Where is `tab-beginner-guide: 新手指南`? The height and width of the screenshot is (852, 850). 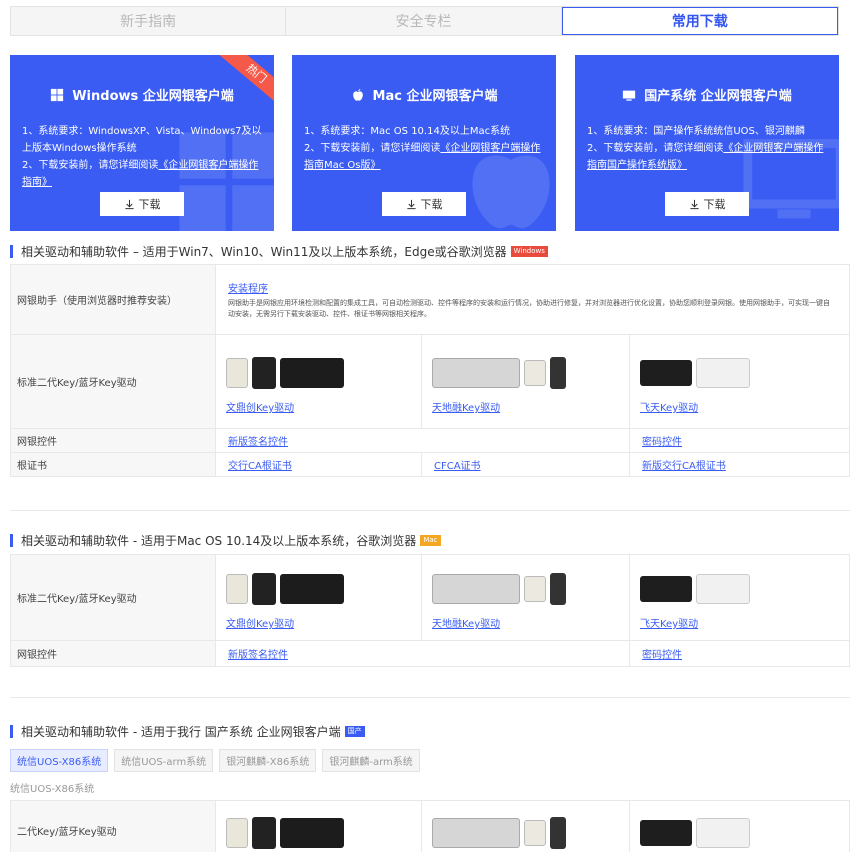 tab-beginner-guide: 新手指南 is located at coordinates (149, 21).